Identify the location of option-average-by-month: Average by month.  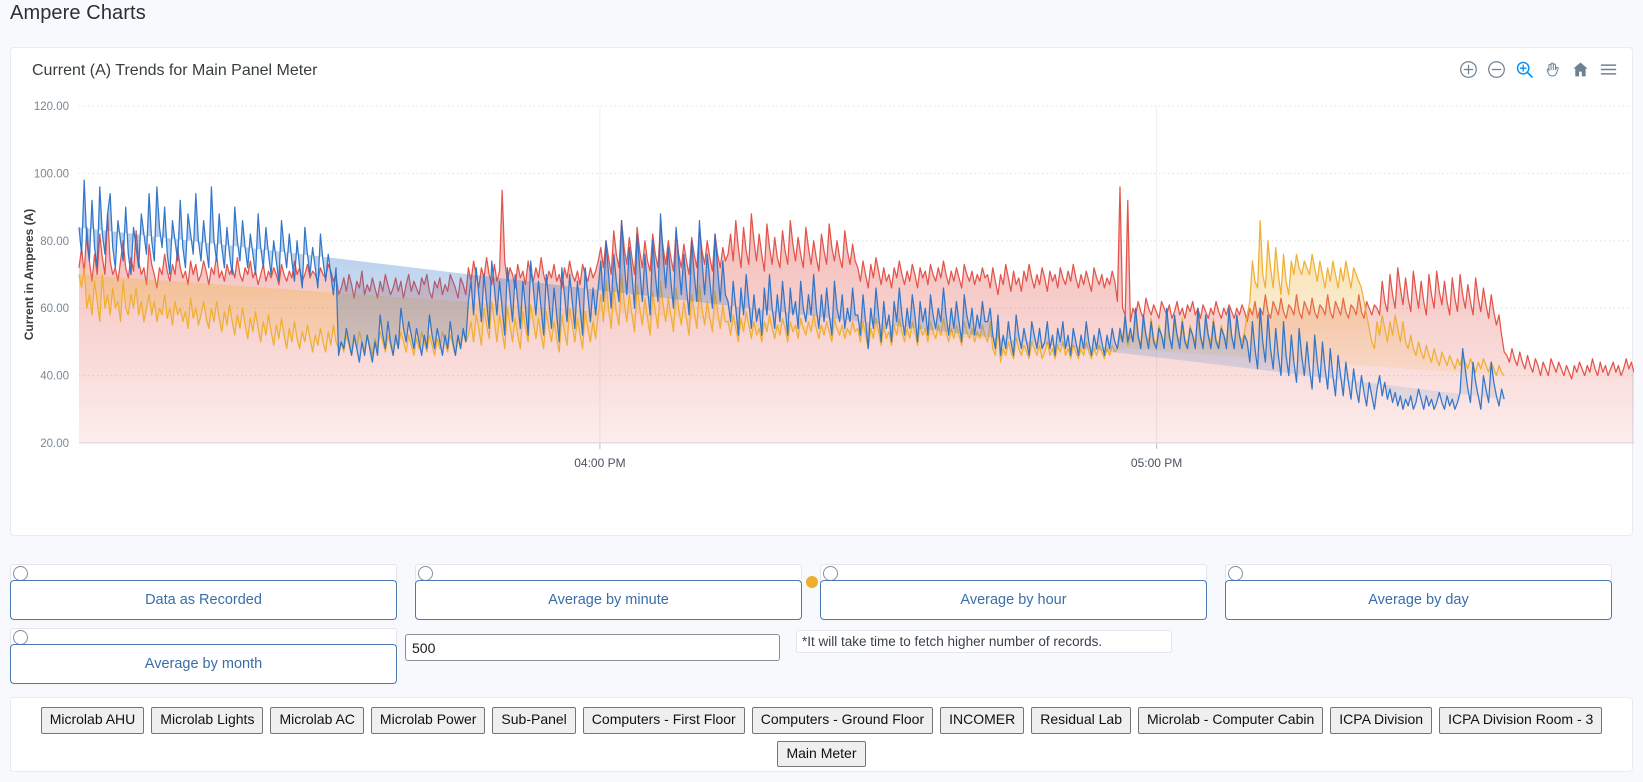
(203, 656).